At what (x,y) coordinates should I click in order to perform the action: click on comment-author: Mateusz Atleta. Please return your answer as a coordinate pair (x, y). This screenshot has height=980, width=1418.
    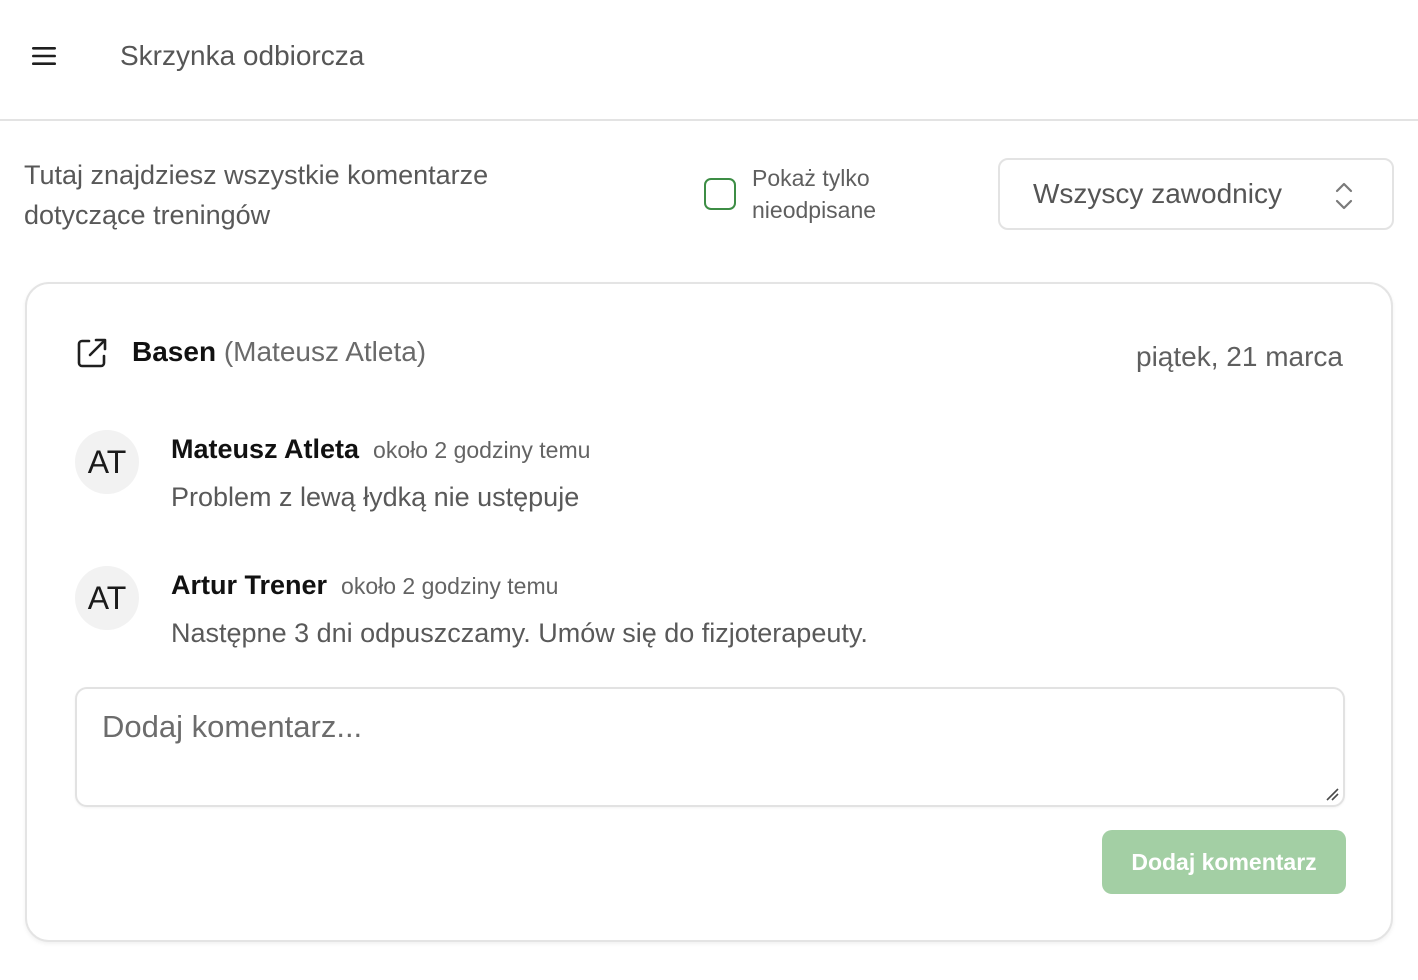
    Looking at the image, I should click on (265, 449).